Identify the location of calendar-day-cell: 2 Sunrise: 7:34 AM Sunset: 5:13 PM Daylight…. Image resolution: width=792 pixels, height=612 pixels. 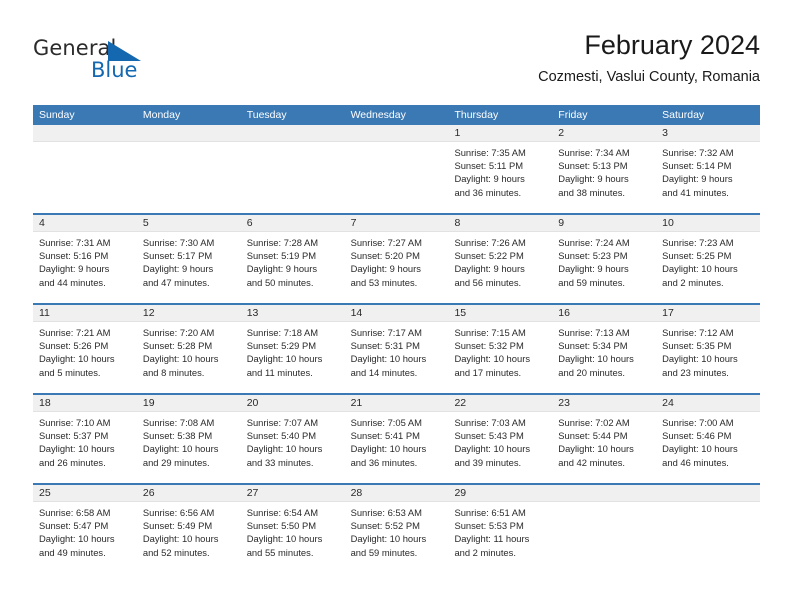
(604, 169).